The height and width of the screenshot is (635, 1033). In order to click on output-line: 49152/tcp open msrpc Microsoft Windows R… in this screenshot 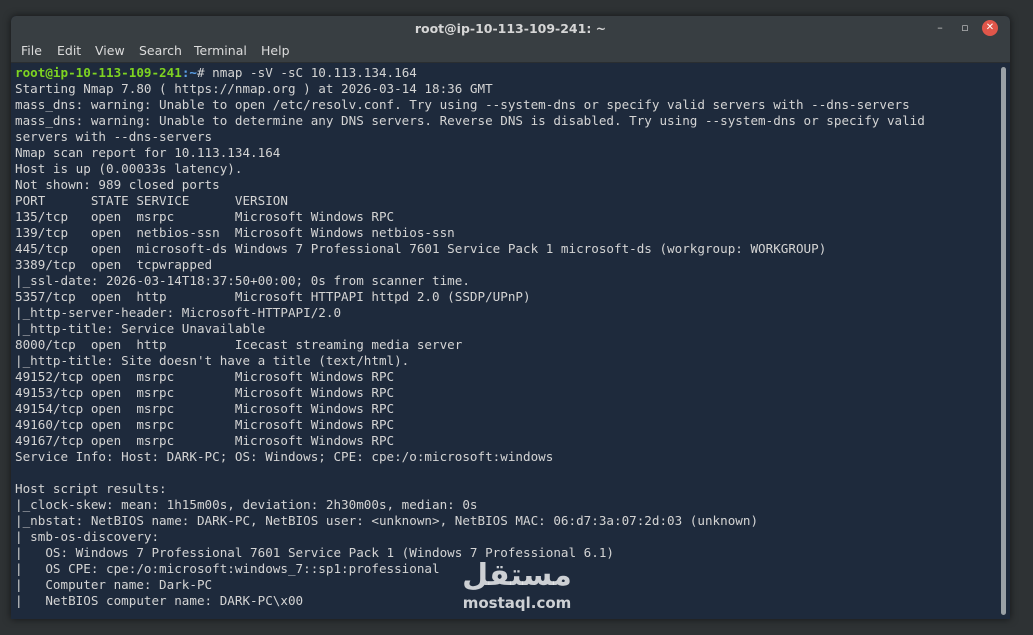, I will do `click(205, 376)`.